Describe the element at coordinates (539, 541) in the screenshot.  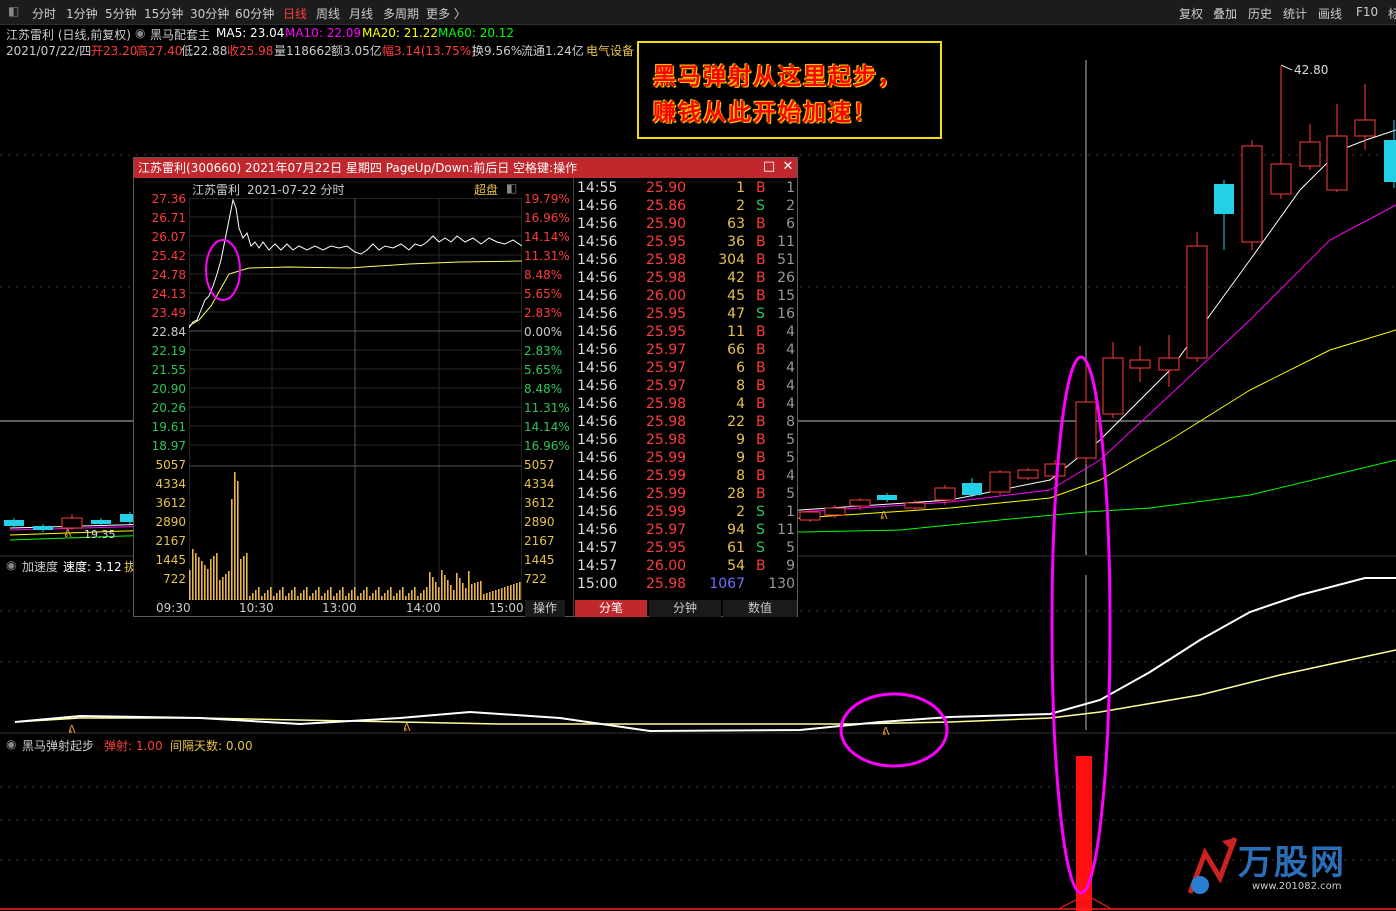
I see `volume-tick: 2167` at that location.